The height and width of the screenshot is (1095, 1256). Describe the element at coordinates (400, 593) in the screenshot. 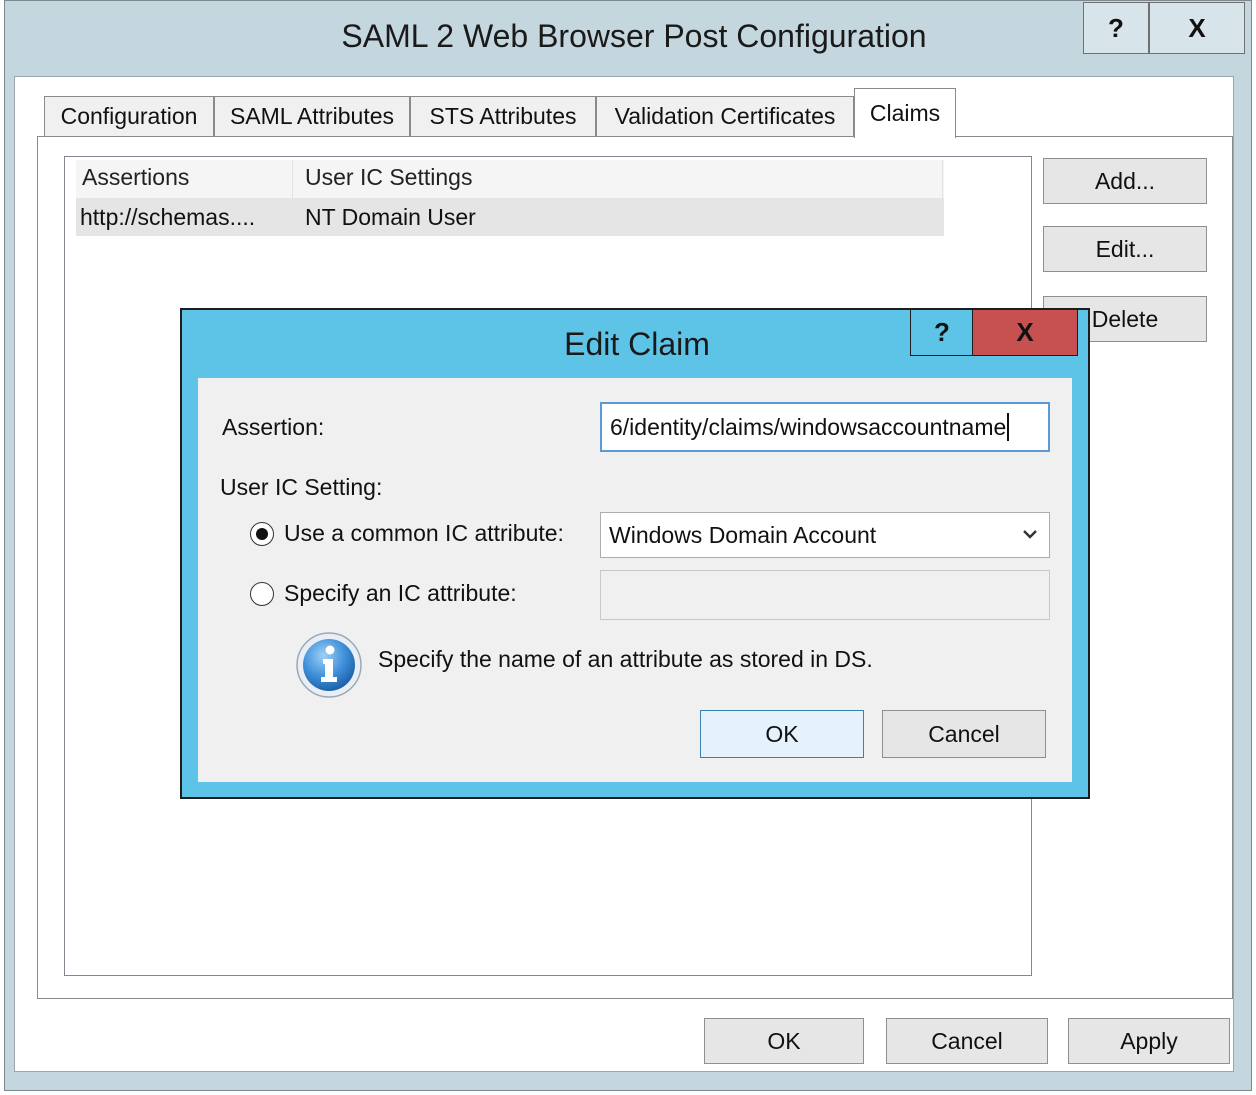

I see `radio-specify-ic-label: Specify an IC attribute:` at that location.